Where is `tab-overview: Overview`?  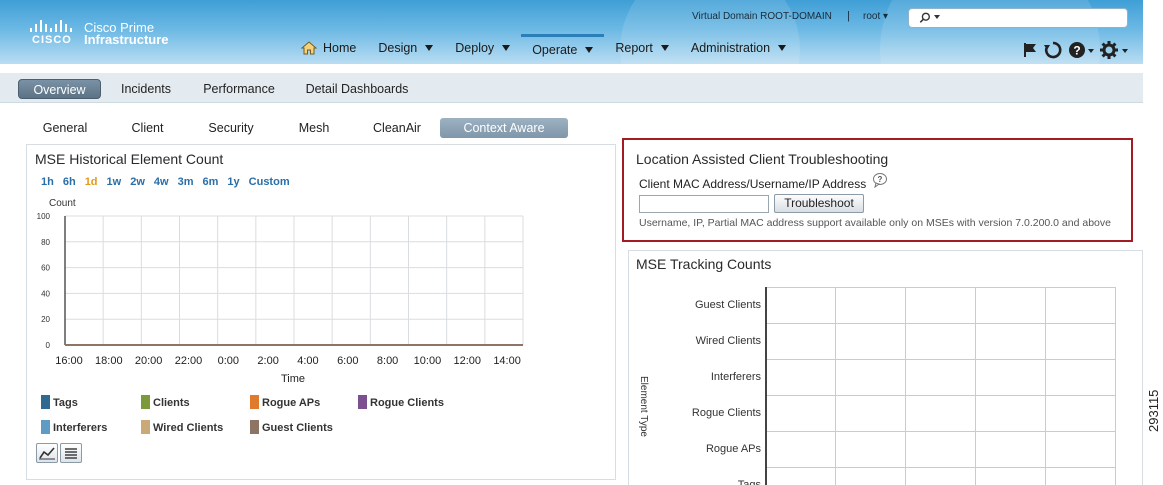
tab-overview: Overview is located at coordinates (59, 89).